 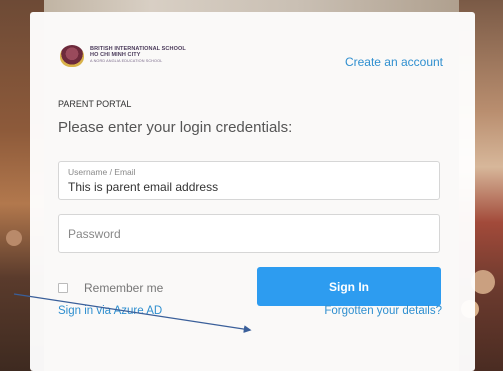 What do you see at coordinates (143, 187) in the screenshot?
I see `username-value: This is parent email address` at bounding box center [143, 187].